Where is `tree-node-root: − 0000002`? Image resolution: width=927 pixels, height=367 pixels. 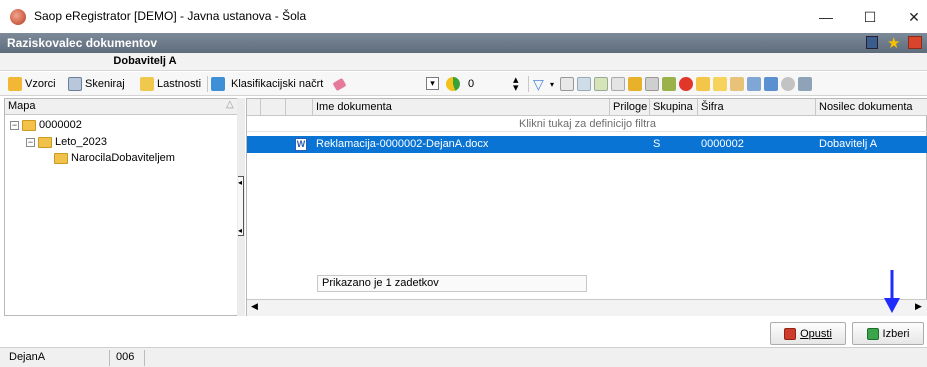
tree-node-root: − 0000002 is located at coordinates (46, 125).